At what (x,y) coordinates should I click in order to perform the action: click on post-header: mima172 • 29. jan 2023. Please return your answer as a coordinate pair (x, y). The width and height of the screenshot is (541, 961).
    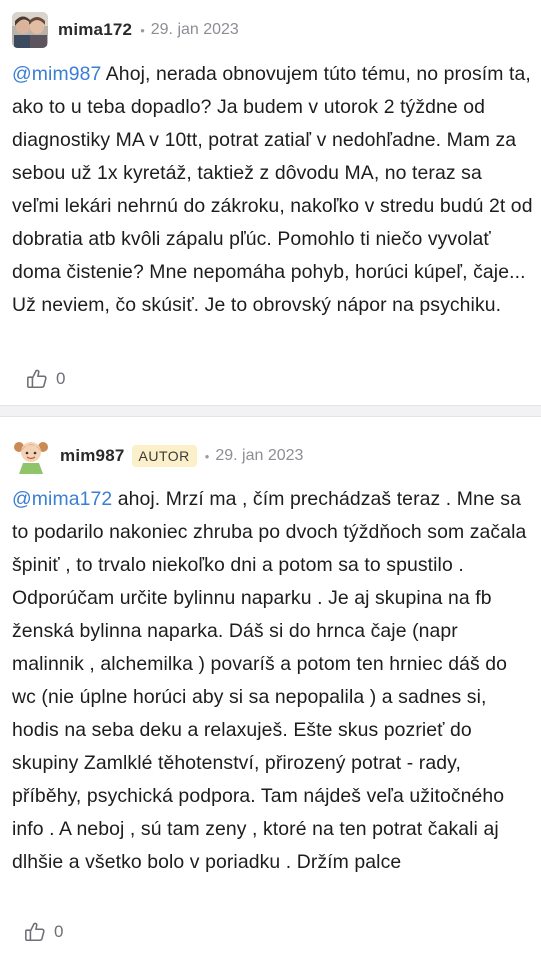
    Looking at the image, I should click on (125, 30).